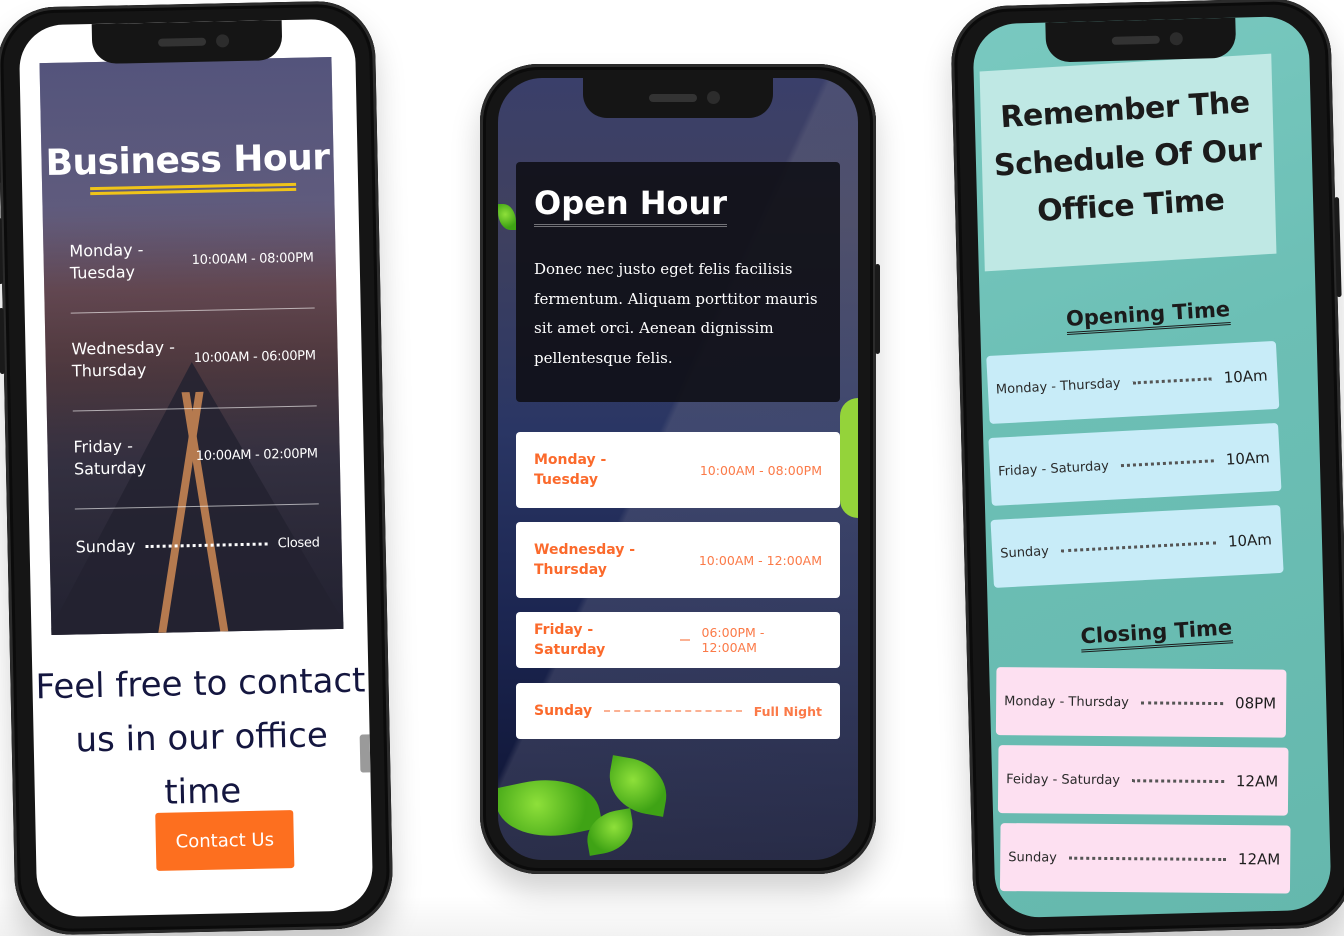 This screenshot has width=1344, height=936. Describe the element at coordinates (678, 640) in the screenshot. I see `hours-row: Friday - Saturday 06:00PM - 12:00AM` at that location.